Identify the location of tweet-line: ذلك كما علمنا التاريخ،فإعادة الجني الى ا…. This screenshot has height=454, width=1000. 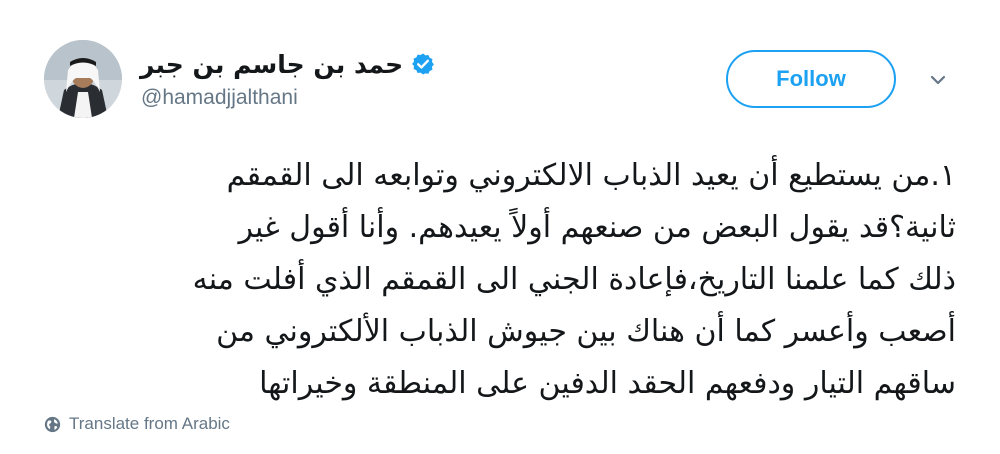
(574, 279).